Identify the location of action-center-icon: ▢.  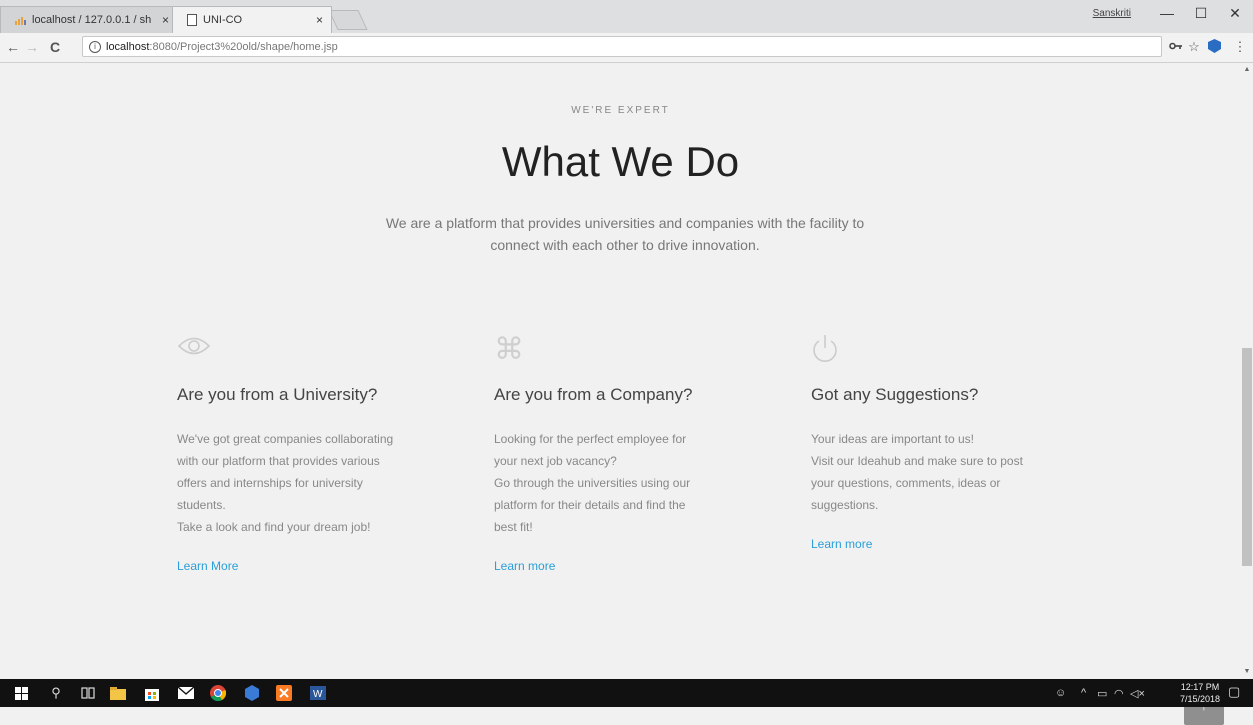
(1234, 692).